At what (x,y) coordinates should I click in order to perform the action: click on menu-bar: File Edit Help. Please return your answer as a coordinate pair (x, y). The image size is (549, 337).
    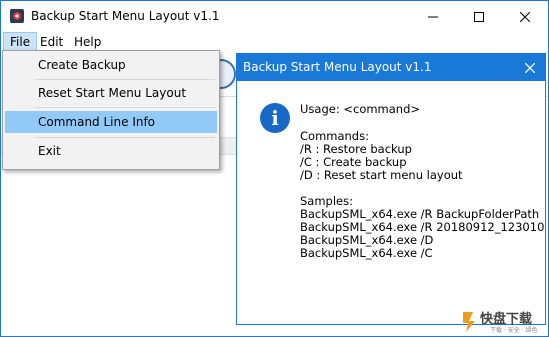
    Looking at the image, I should click on (274, 42).